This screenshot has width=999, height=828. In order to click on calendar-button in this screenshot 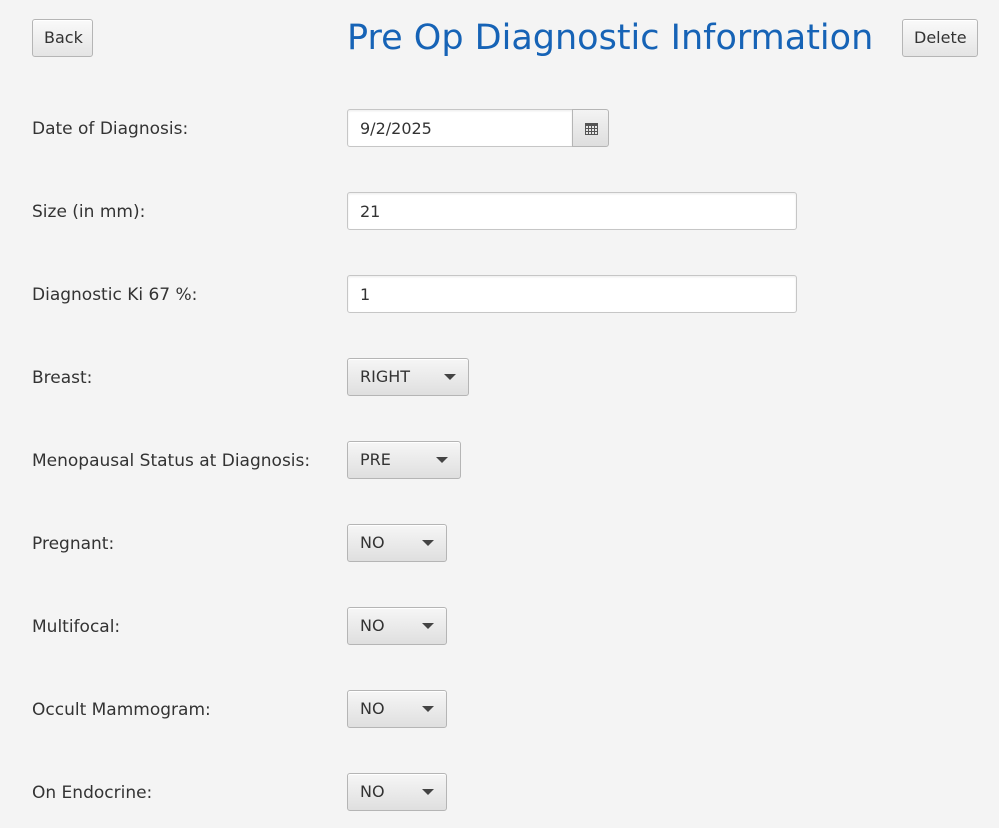, I will do `click(590, 128)`.